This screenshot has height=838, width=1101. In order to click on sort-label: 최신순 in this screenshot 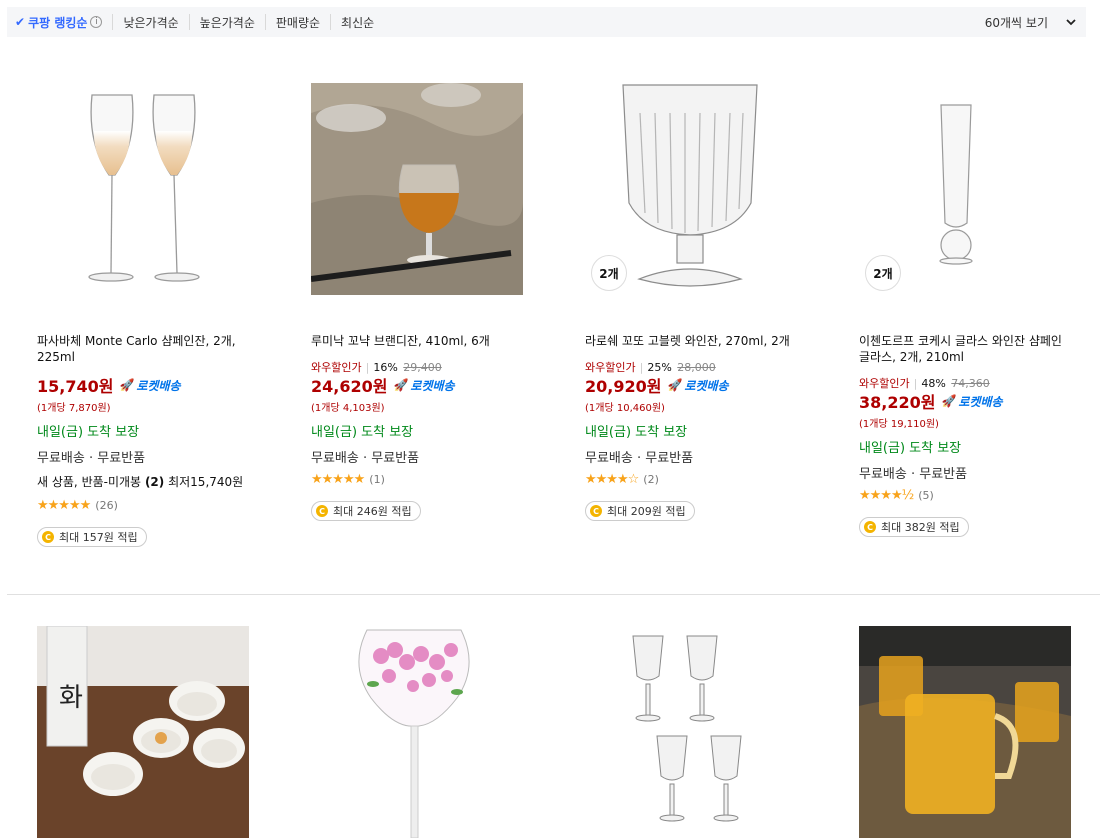, I will do `click(358, 22)`.